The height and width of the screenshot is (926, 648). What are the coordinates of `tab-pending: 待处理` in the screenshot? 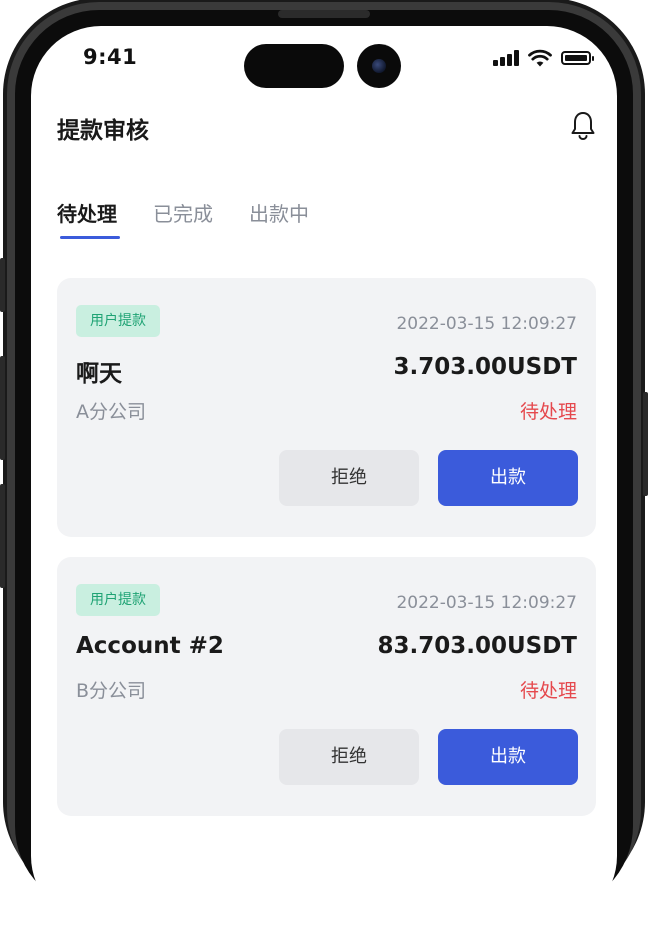 It's located at (87, 212).